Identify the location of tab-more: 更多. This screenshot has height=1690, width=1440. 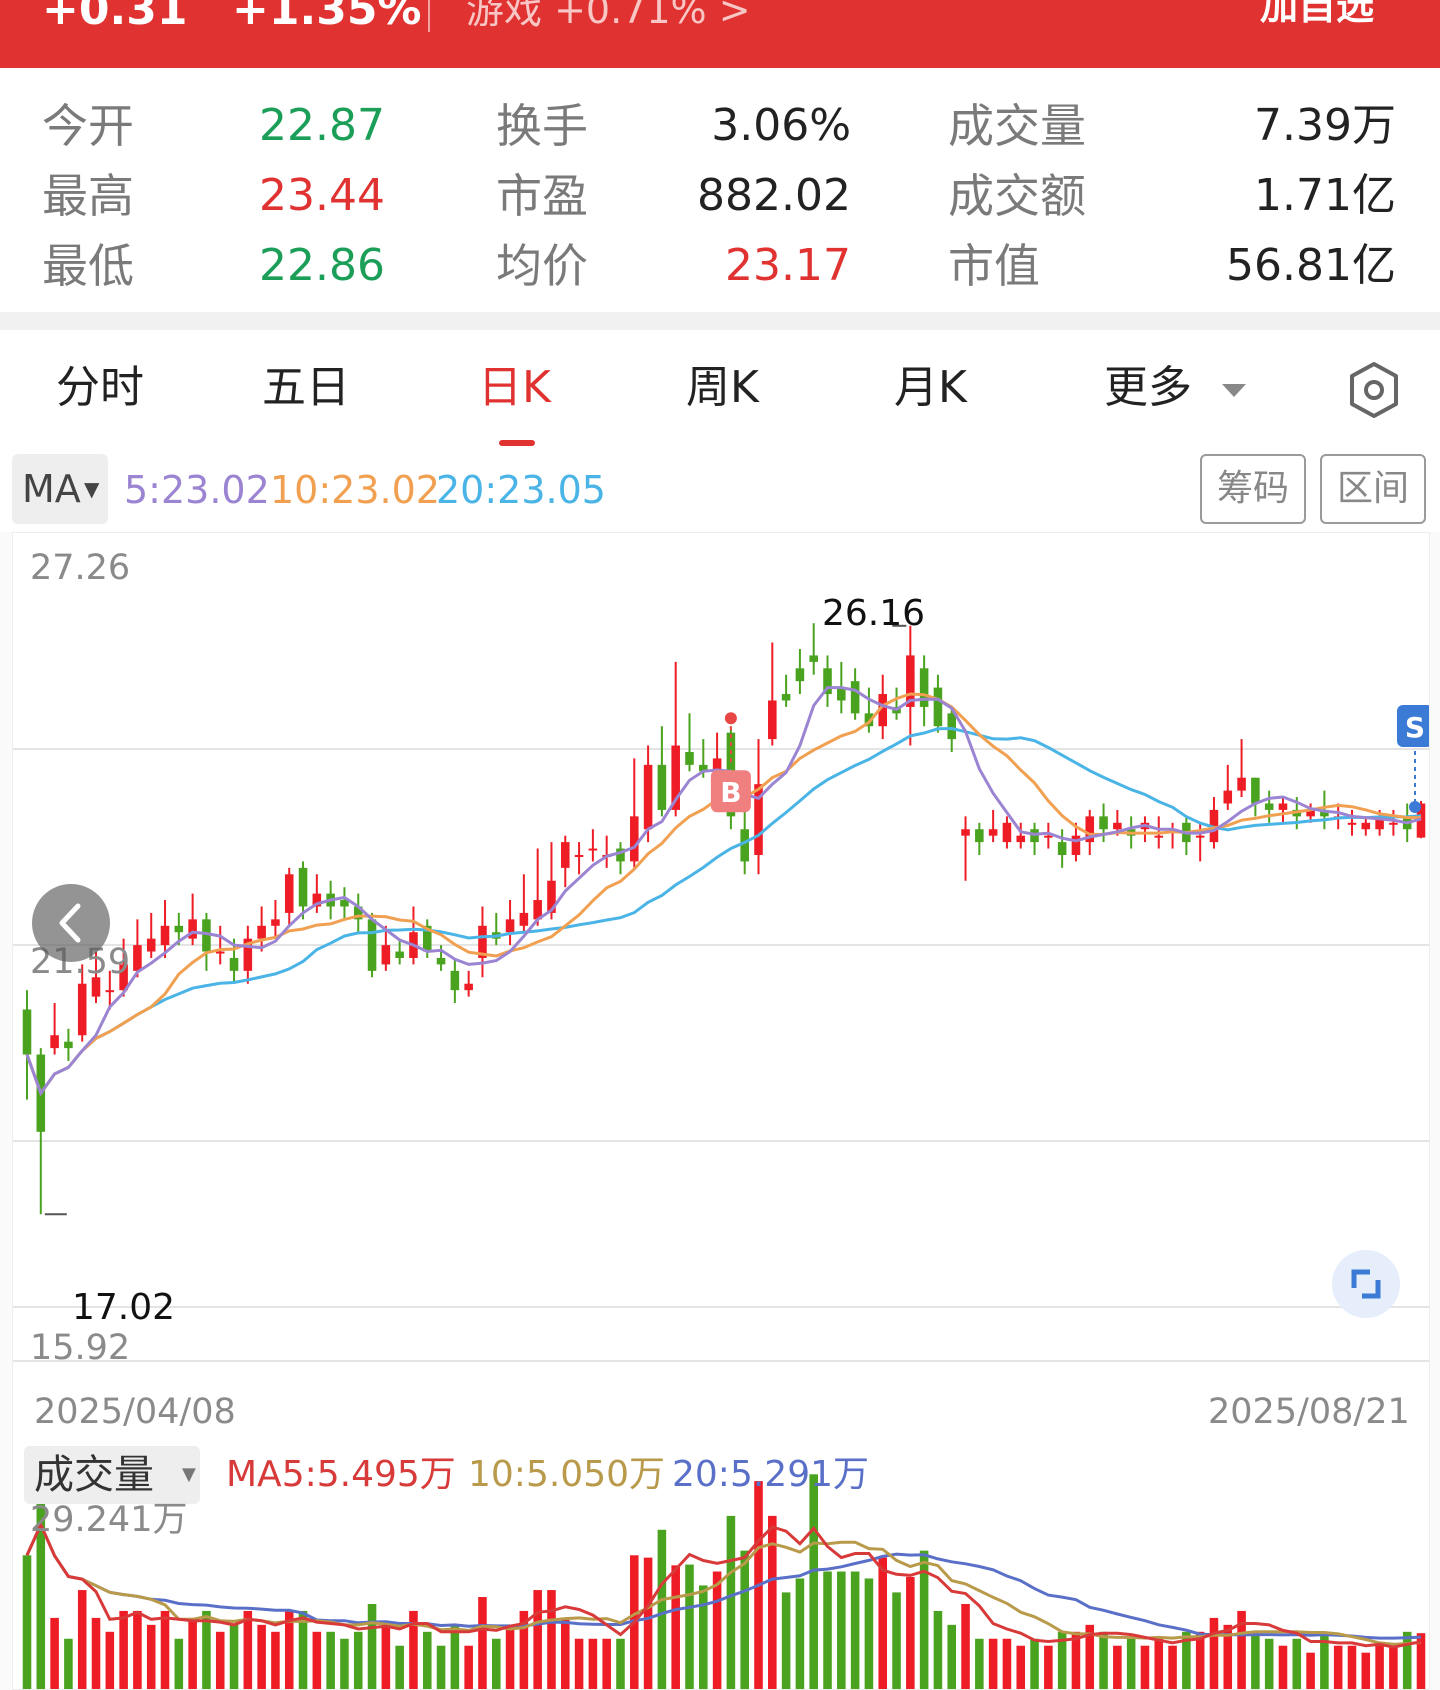
(1176, 388).